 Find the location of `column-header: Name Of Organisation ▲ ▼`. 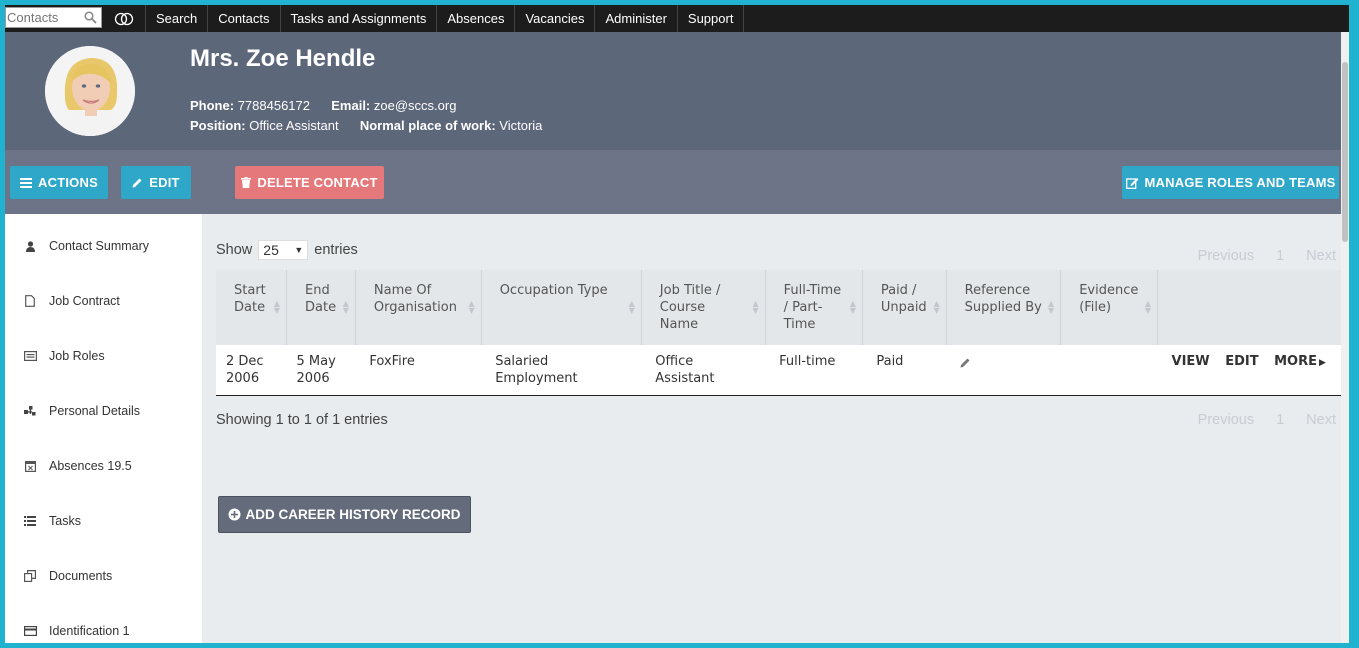

column-header: Name Of Organisation ▲ ▼ is located at coordinates (418, 307).